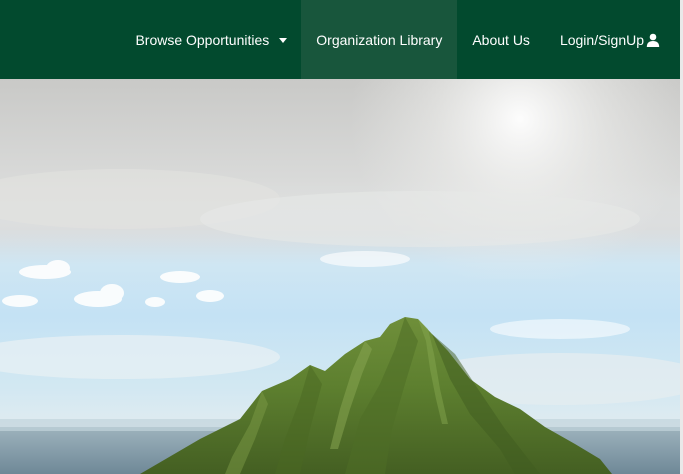 The width and height of the screenshot is (683, 474). I want to click on nav-login-signup: Login/SignUp, so click(612, 39).